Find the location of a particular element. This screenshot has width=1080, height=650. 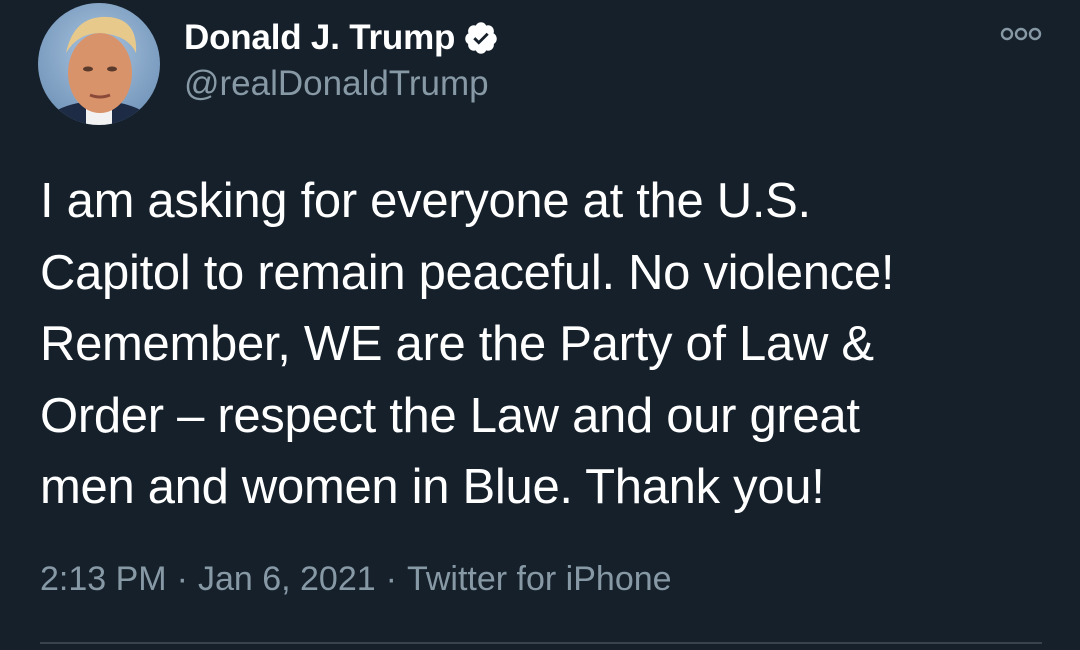

author-handle: @realDonaldTrump is located at coordinates (336, 84).